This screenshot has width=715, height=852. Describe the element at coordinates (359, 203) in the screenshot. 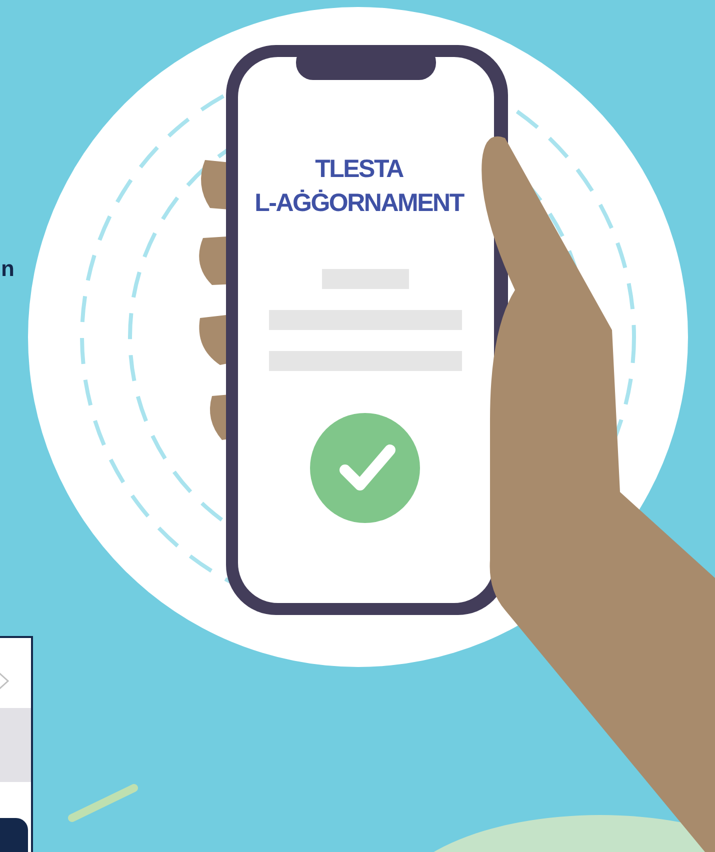

I see `screen-title: L-AĠĠORNAMENT` at that location.